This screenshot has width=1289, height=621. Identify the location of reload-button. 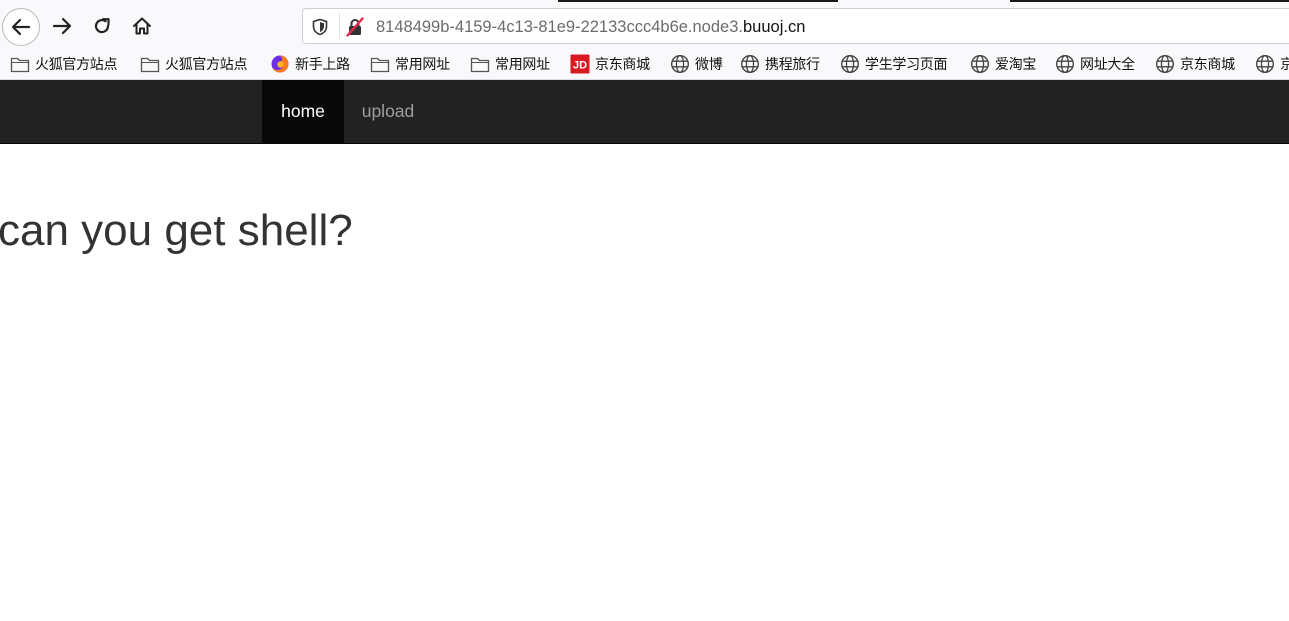
(102, 26).